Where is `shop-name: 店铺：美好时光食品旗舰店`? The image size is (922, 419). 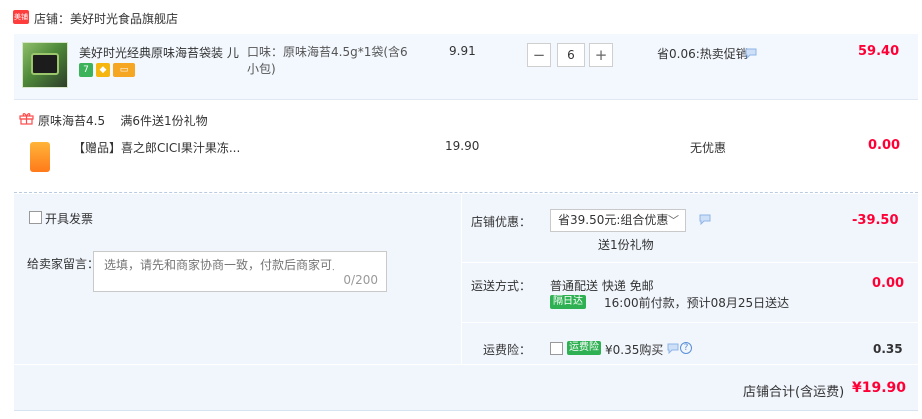
shop-name: 店铺：美好时光食品旗舰店 is located at coordinates (106, 18).